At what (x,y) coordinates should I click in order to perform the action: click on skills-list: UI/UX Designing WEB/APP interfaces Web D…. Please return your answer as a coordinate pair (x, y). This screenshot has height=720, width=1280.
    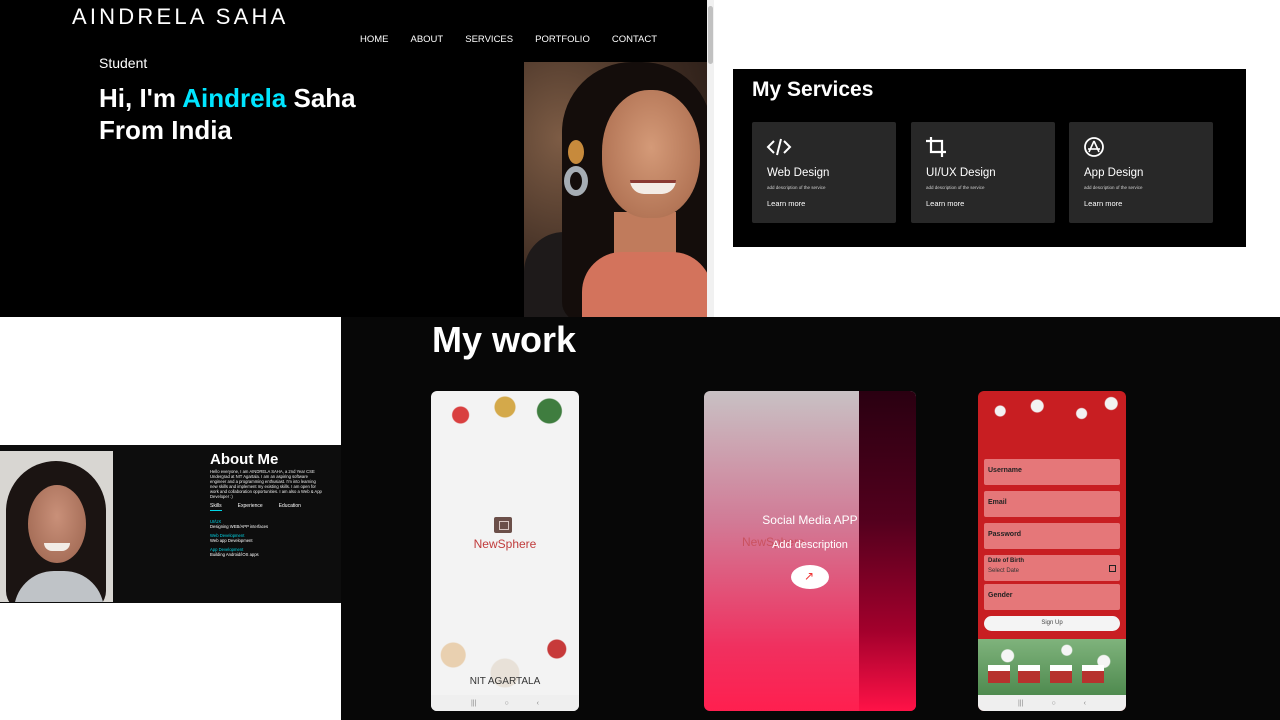
    Looking at the image, I should click on (239, 540).